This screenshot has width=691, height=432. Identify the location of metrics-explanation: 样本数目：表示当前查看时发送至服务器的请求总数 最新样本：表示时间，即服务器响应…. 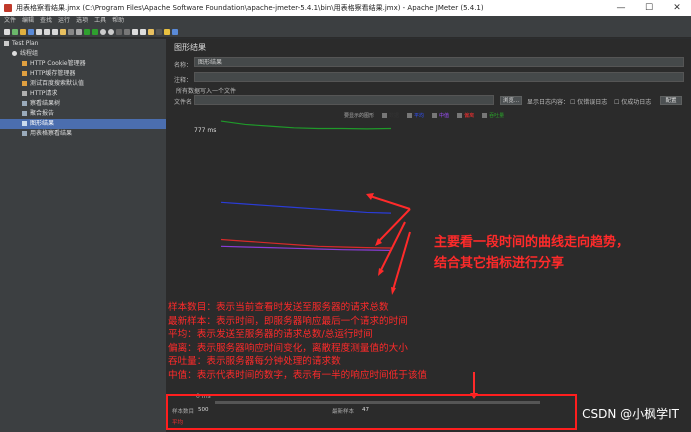
(297, 341).